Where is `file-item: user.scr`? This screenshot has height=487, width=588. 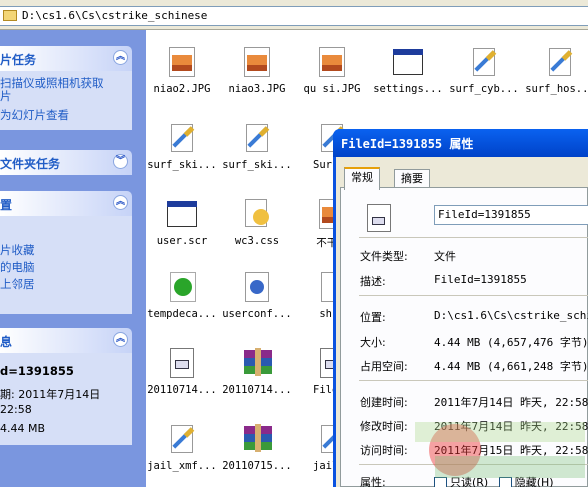
file-item: user.scr is located at coordinates (182, 222).